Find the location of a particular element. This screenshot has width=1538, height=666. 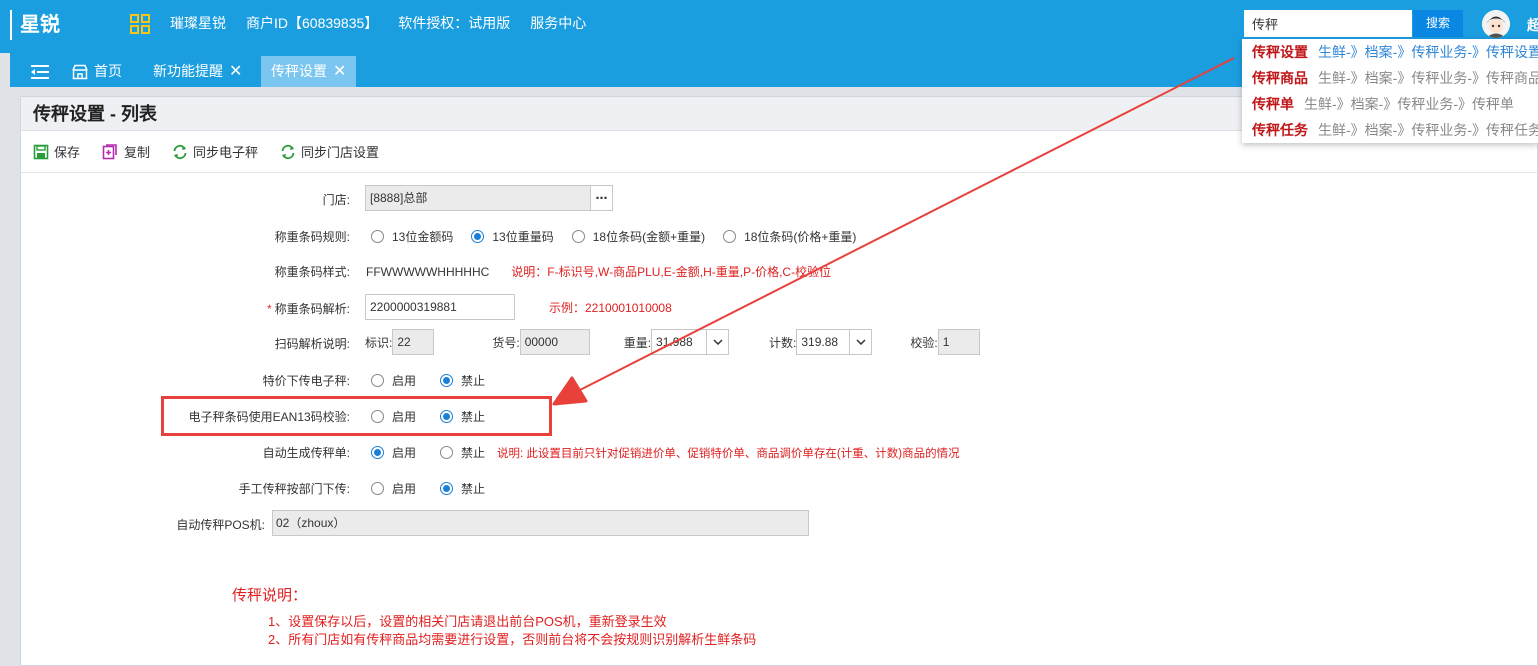

suggestion-key: 传秤设置 is located at coordinates (1280, 52).